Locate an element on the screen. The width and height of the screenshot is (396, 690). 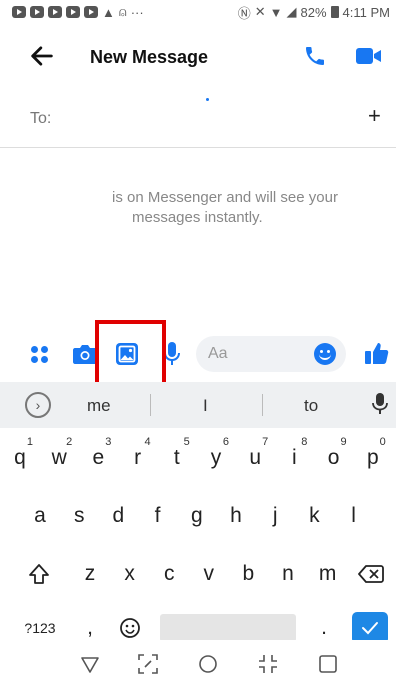
key-m: m is located at coordinates (328, 574).